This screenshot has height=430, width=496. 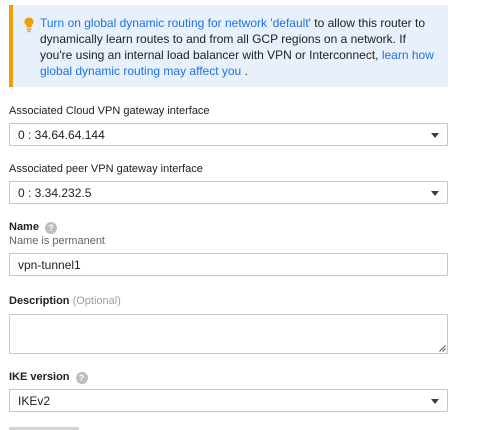 I want to click on name-input: vpn-tunnel1, so click(x=228, y=264).